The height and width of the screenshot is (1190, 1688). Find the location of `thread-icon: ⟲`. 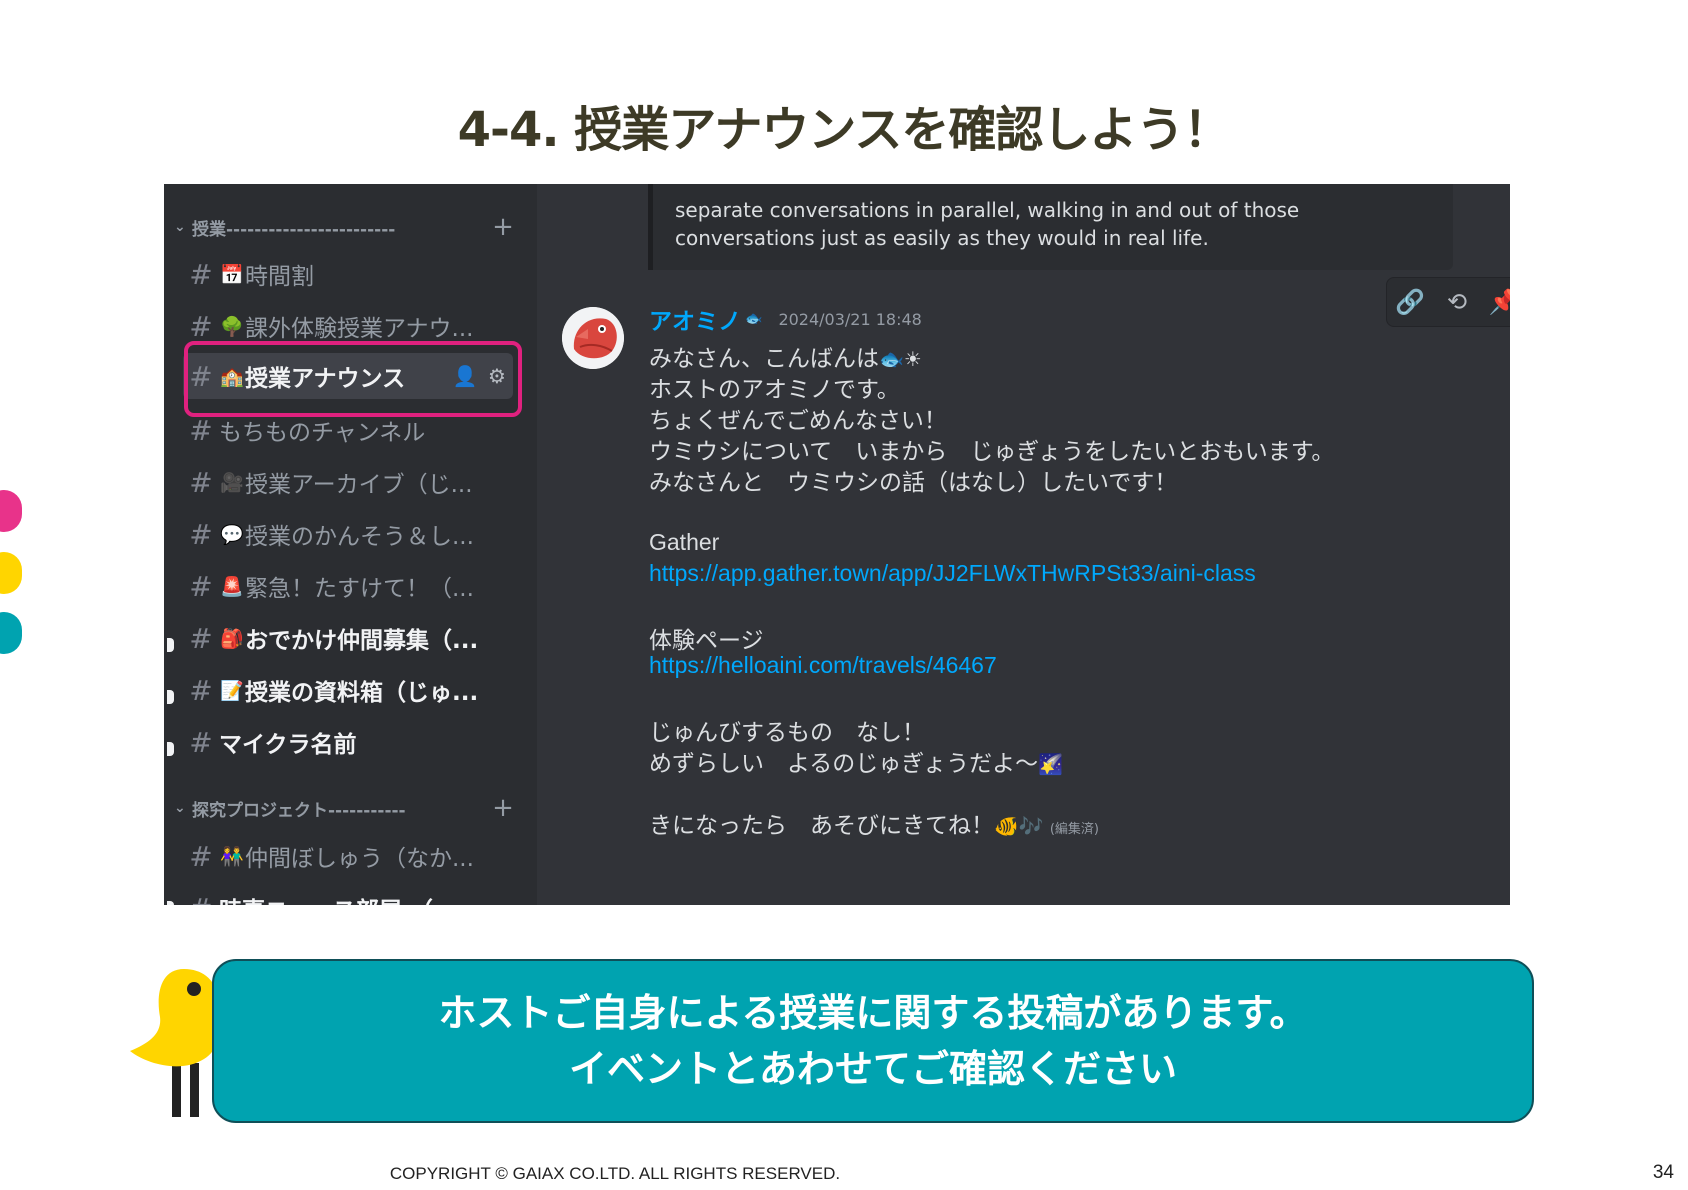

thread-icon: ⟲ is located at coordinates (1457, 302).